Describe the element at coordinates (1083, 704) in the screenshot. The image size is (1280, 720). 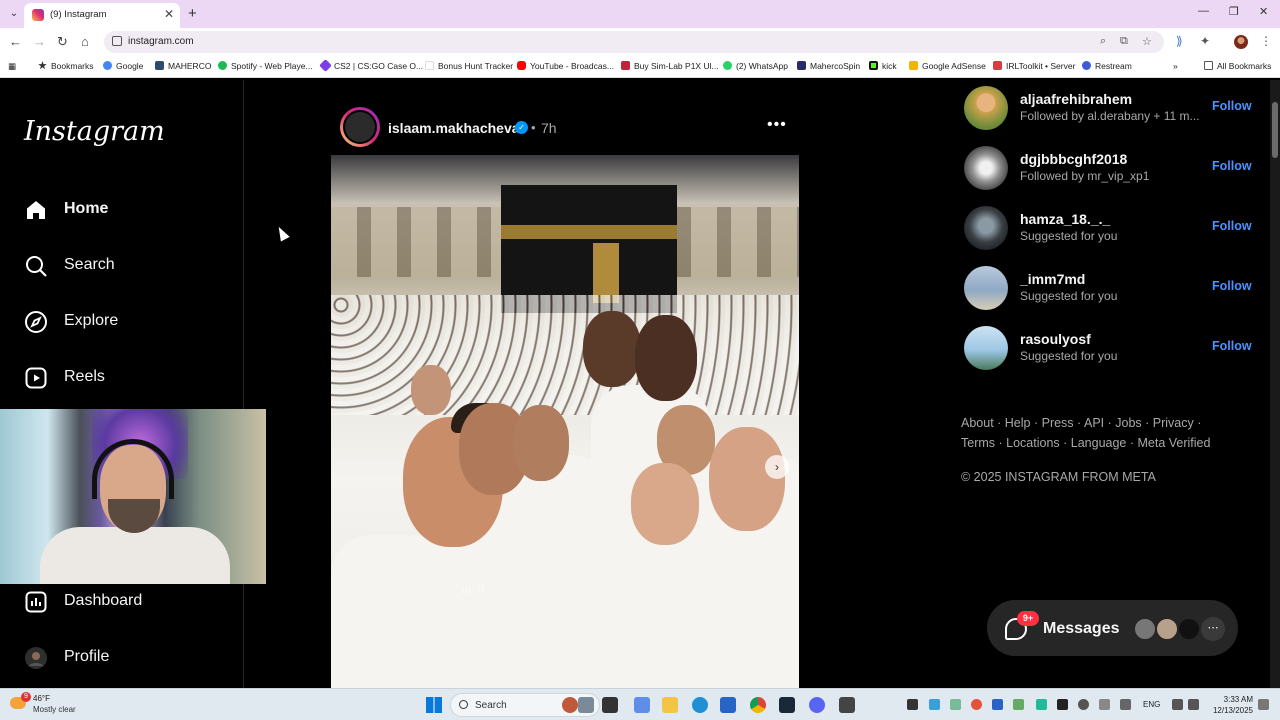
I see `steam-tray-icon` at that location.